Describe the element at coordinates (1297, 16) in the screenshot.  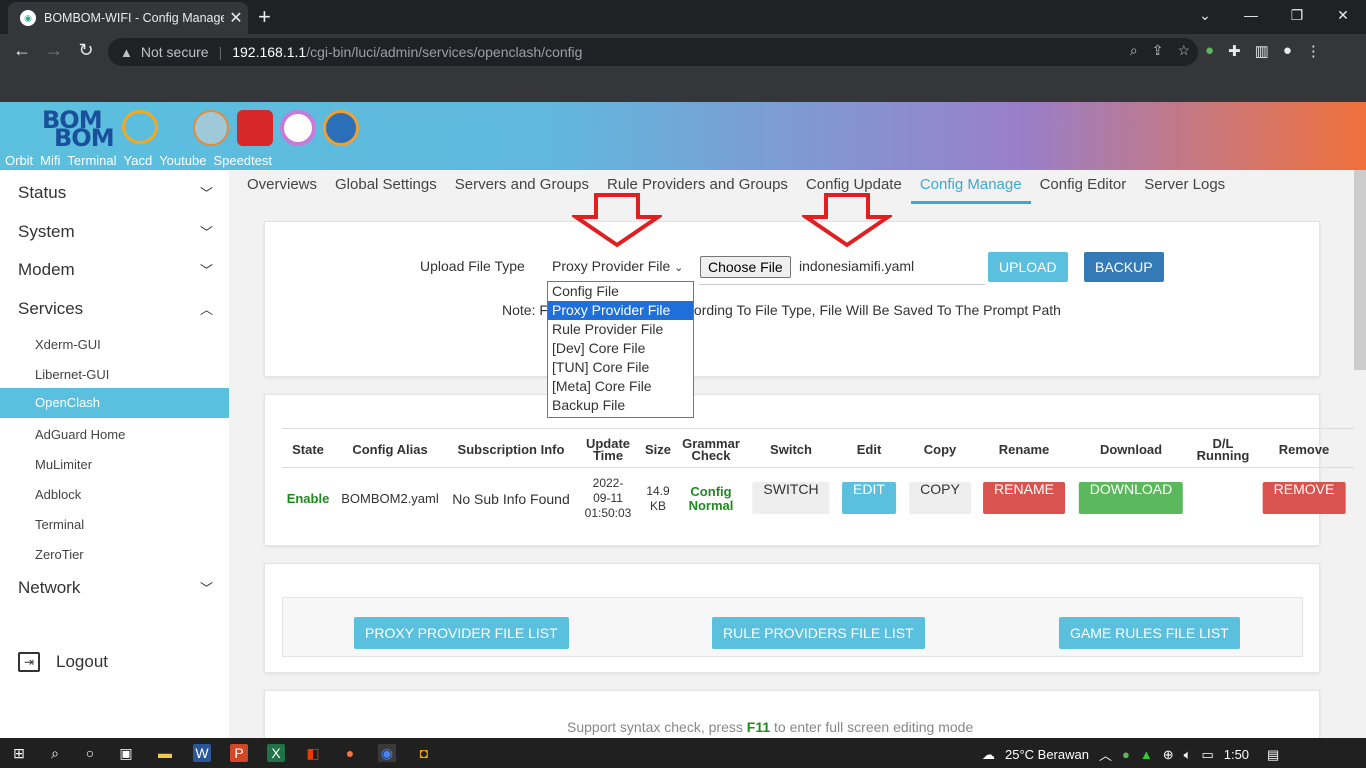
I see `restore-icon: ❐` at that location.